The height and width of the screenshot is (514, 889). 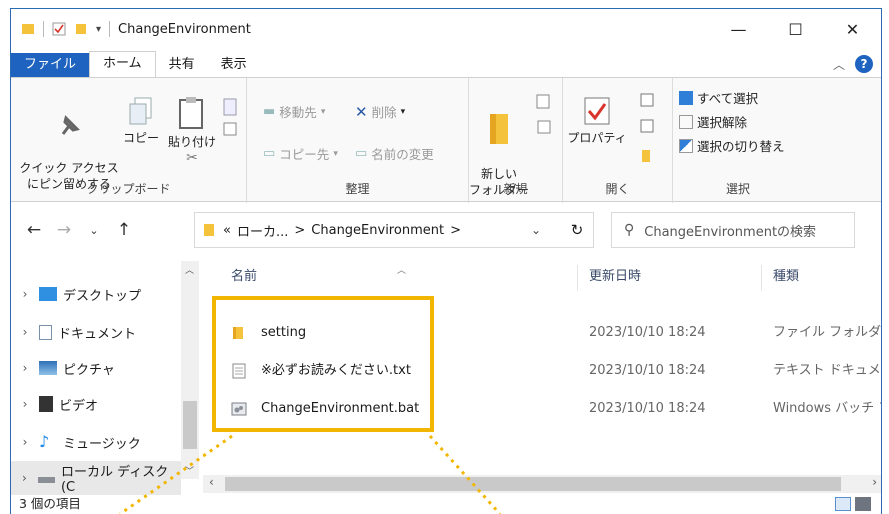 What do you see at coordinates (733, 230) in the screenshot?
I see `search-input: ⚲ ChangeEnvironmentの検索` at bounding box center [733, 230].